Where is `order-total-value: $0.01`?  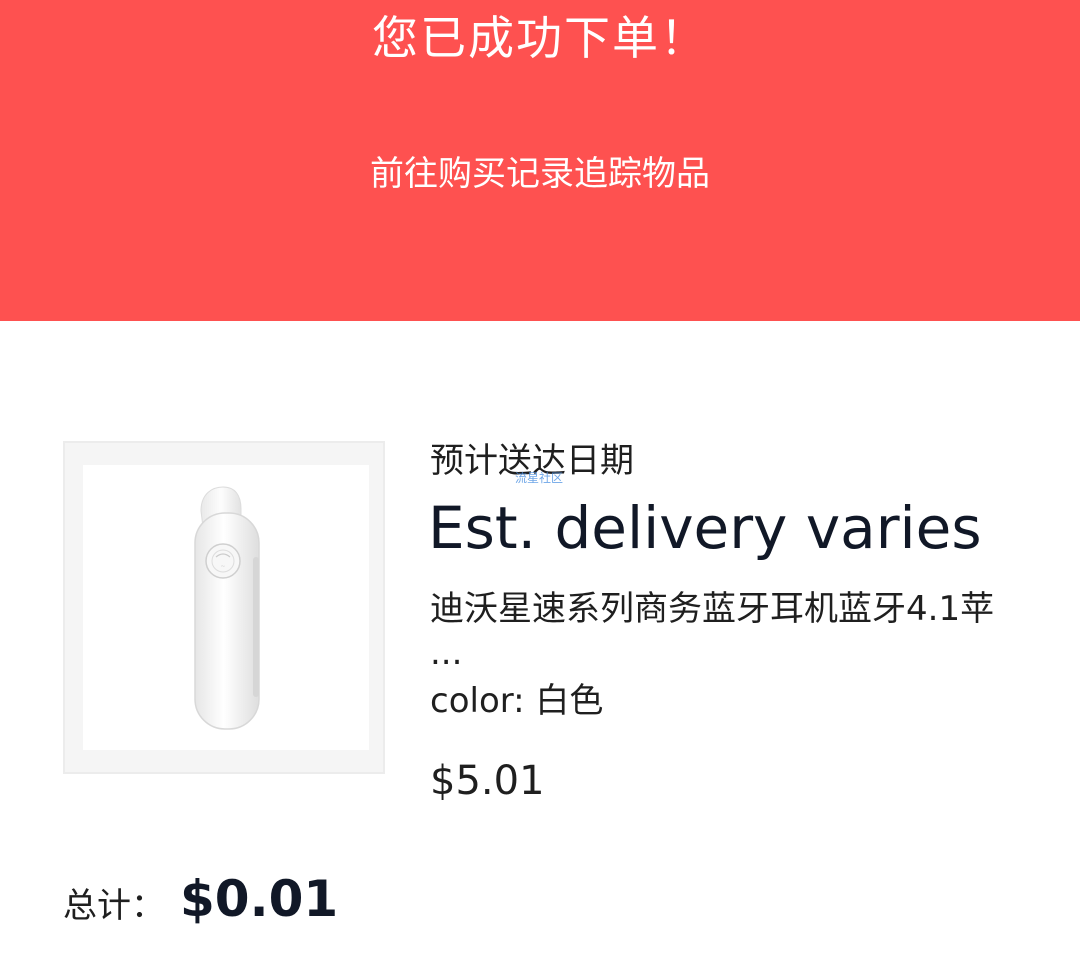
order-total-value: $0.01 is located at coordinates (259, 899).